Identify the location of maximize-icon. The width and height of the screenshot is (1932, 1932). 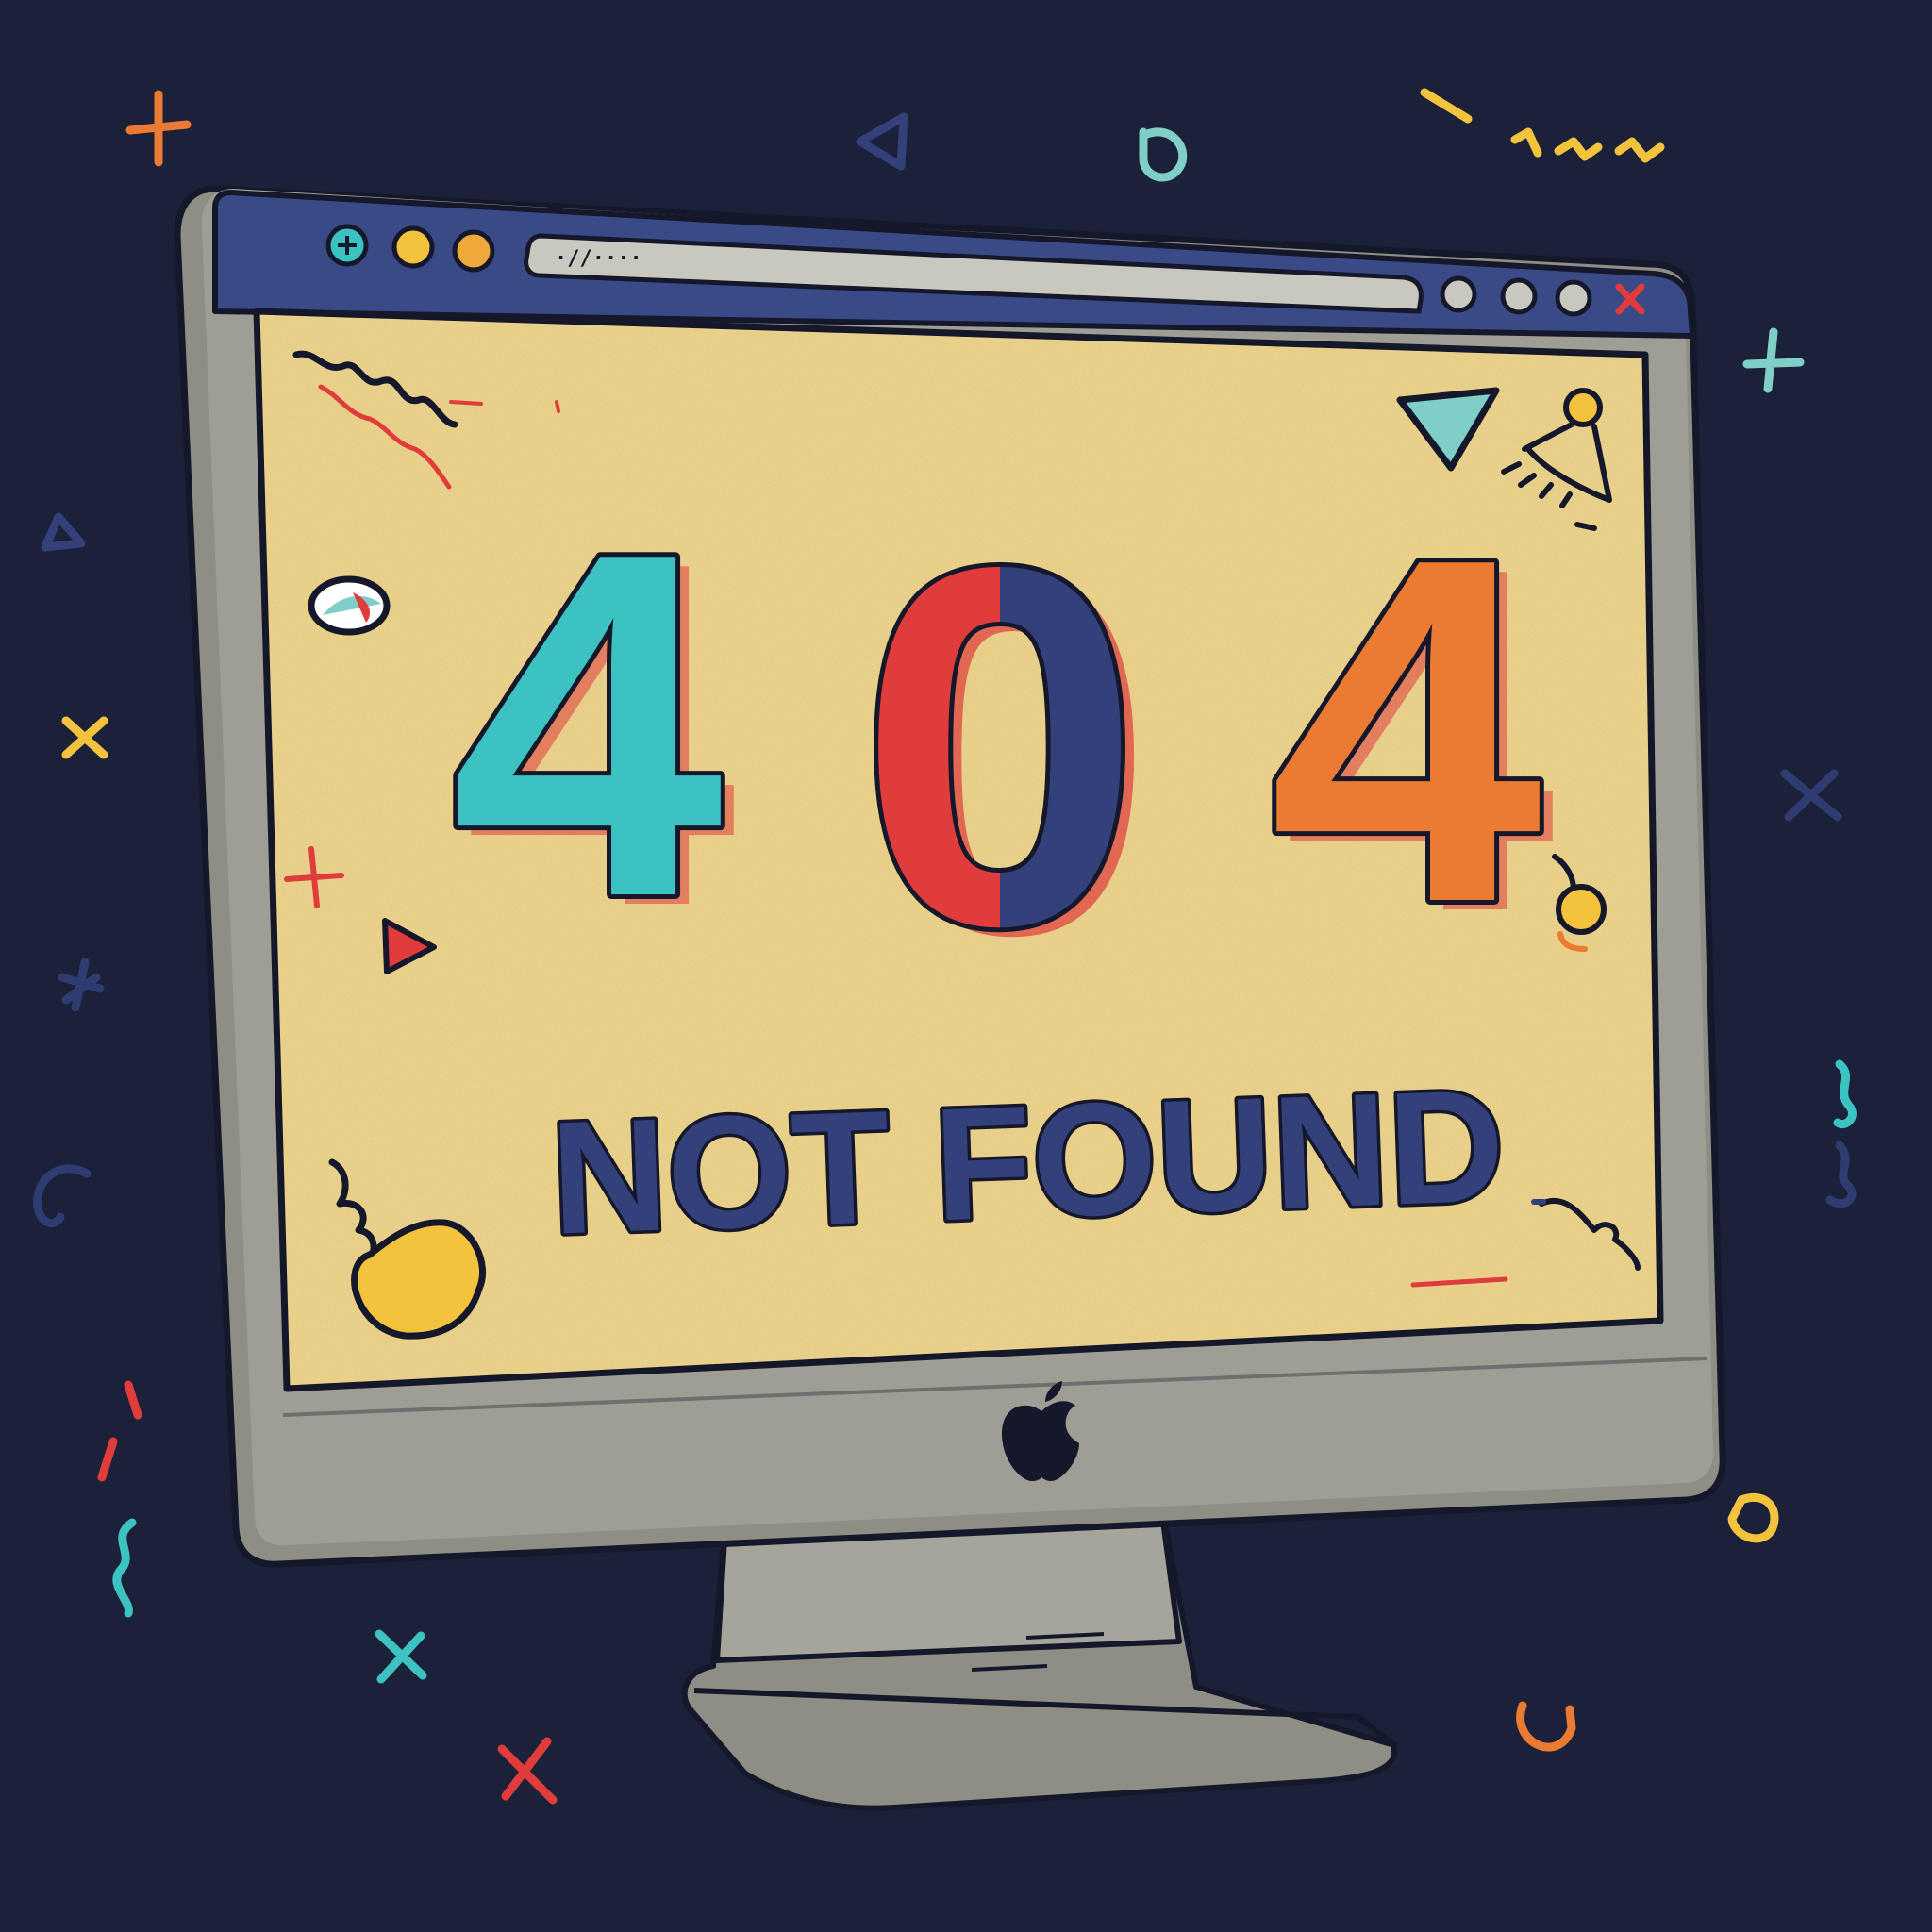
(473, 251).